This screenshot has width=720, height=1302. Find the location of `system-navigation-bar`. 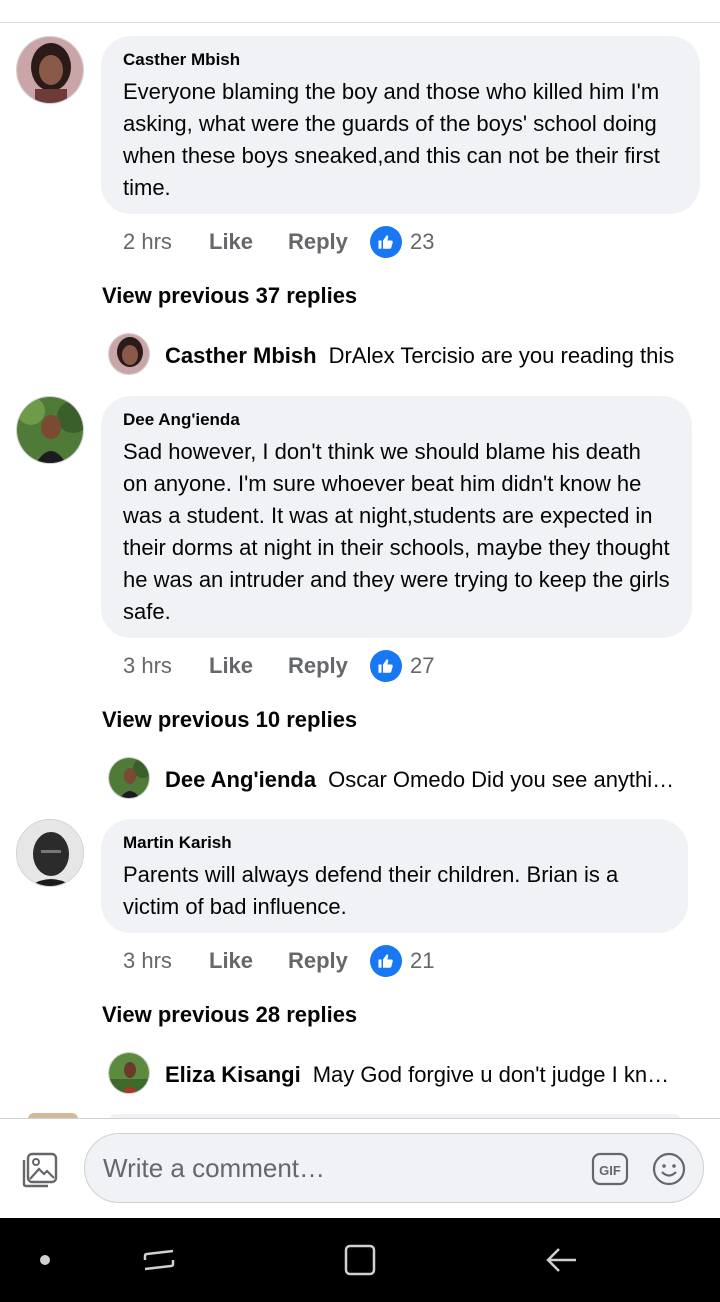

system-navigation-bar is located at coordinates (360, 1260).